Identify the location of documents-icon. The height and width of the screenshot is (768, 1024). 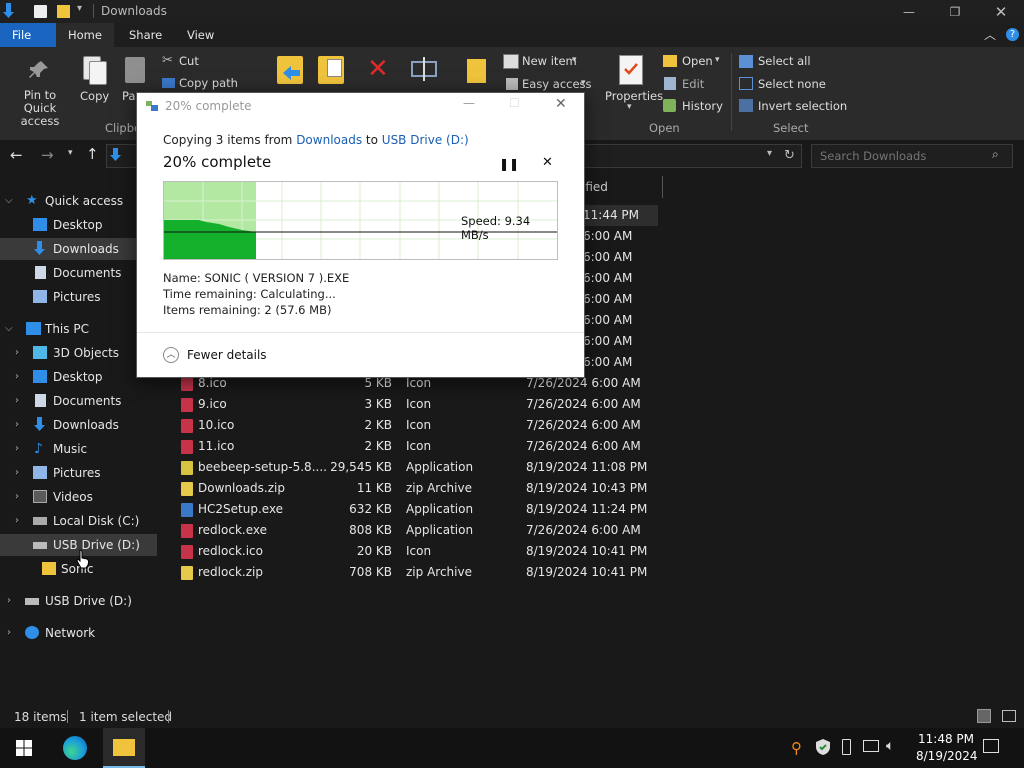
(40, 400).